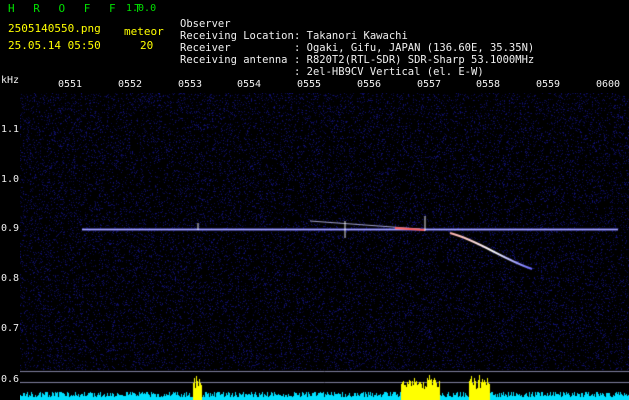  Describe the element at coordinates (10, 179) in the screenshot. I see `y-tick-label: 1.0` at that location.